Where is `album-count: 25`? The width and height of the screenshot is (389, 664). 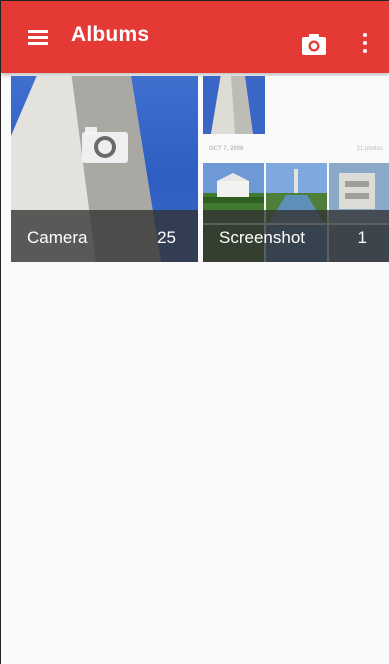
album-count: 25 is located at coordinates (166, 237).